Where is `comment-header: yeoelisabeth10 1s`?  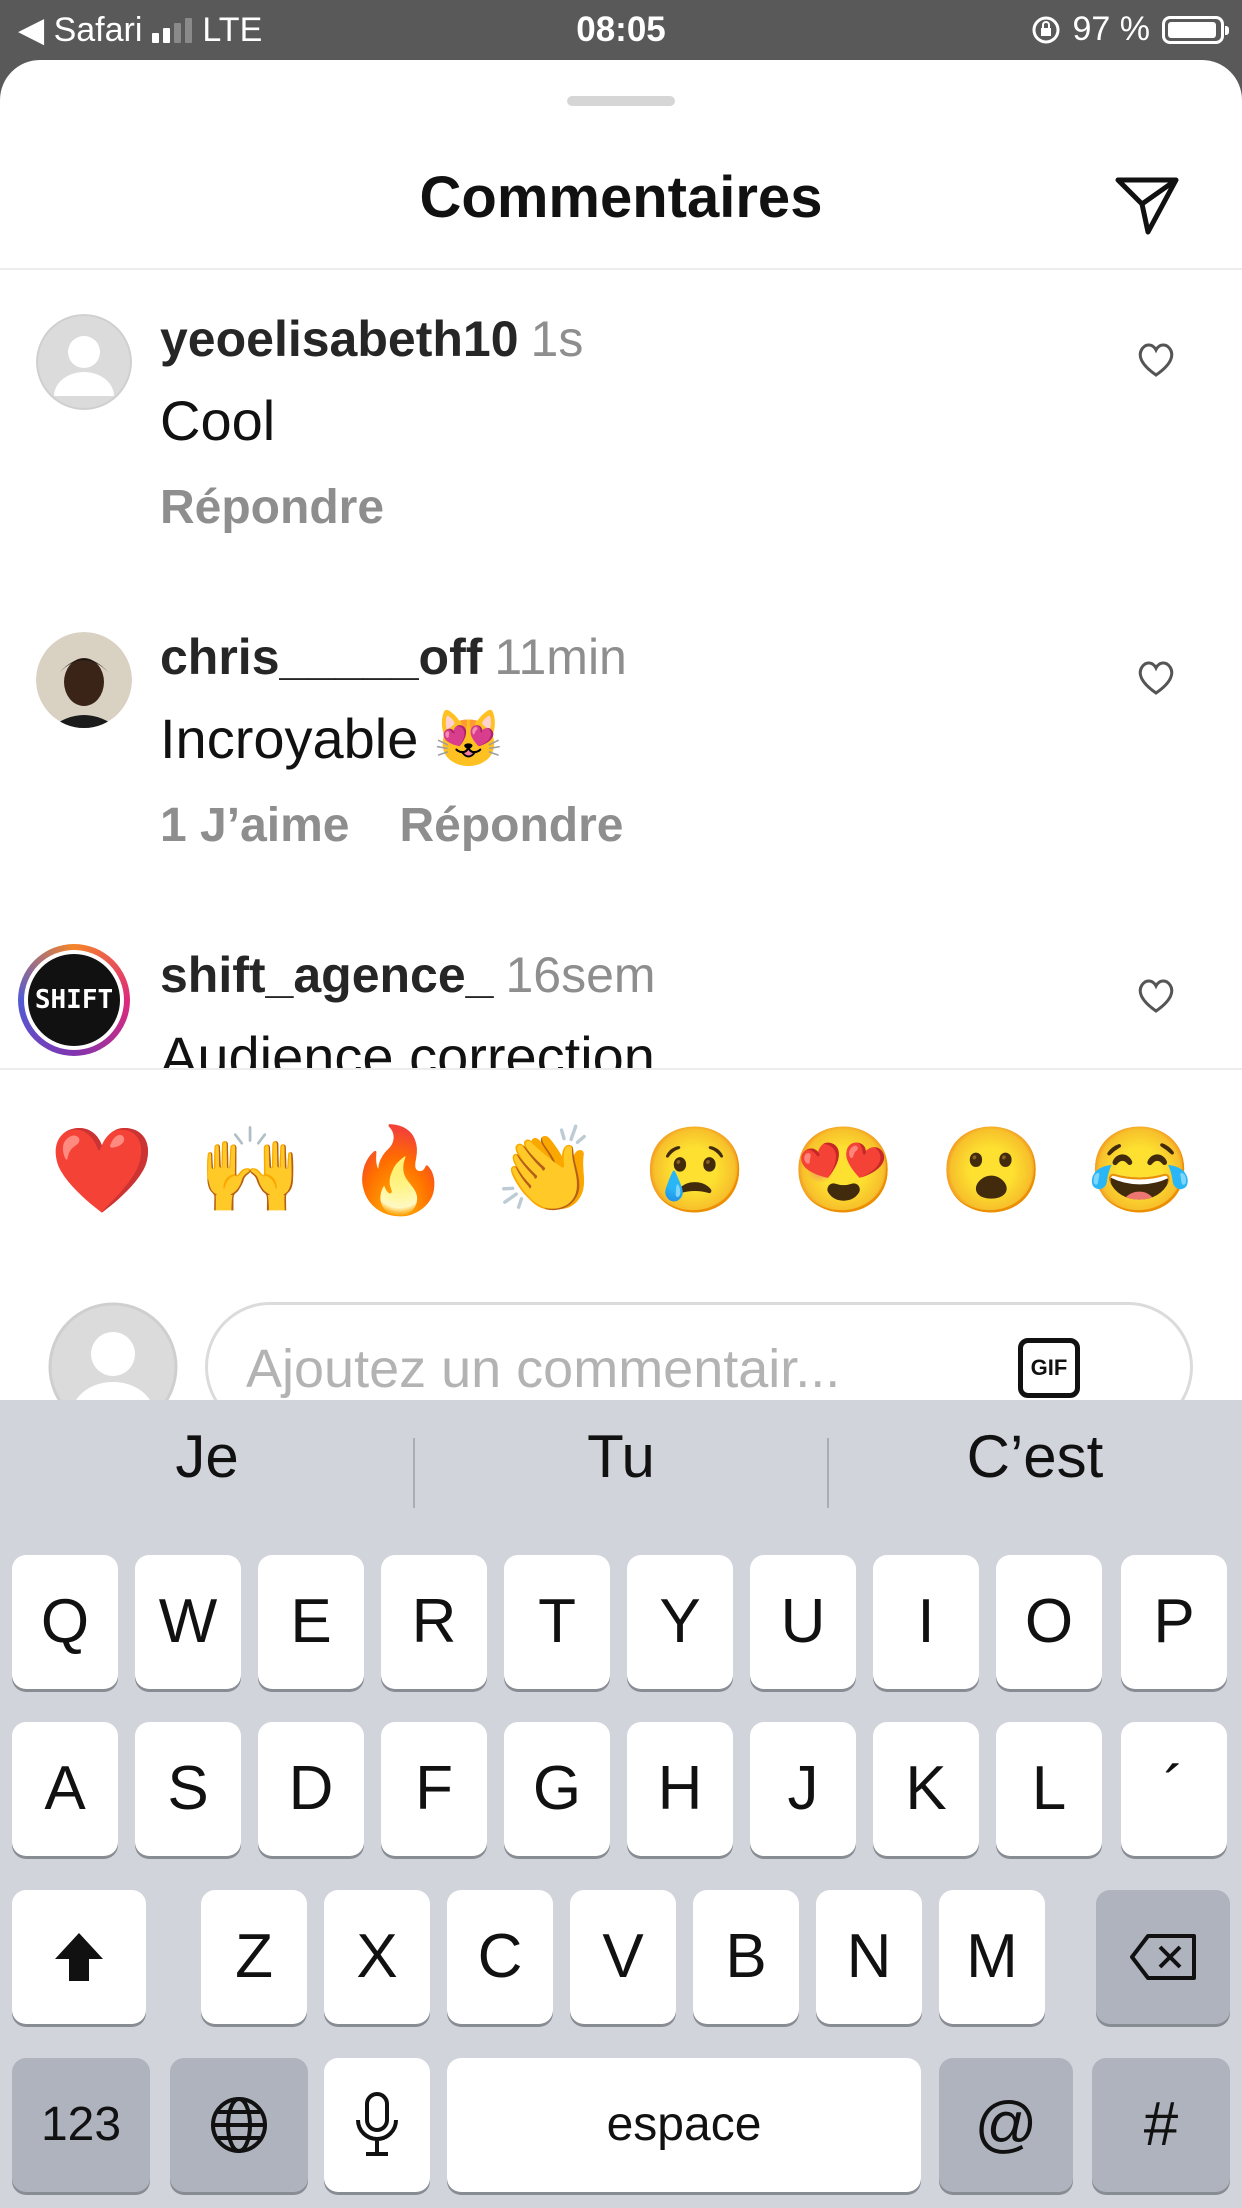
comment-header: yeoelisabeth10 1s is located at coordinates (371, 339).